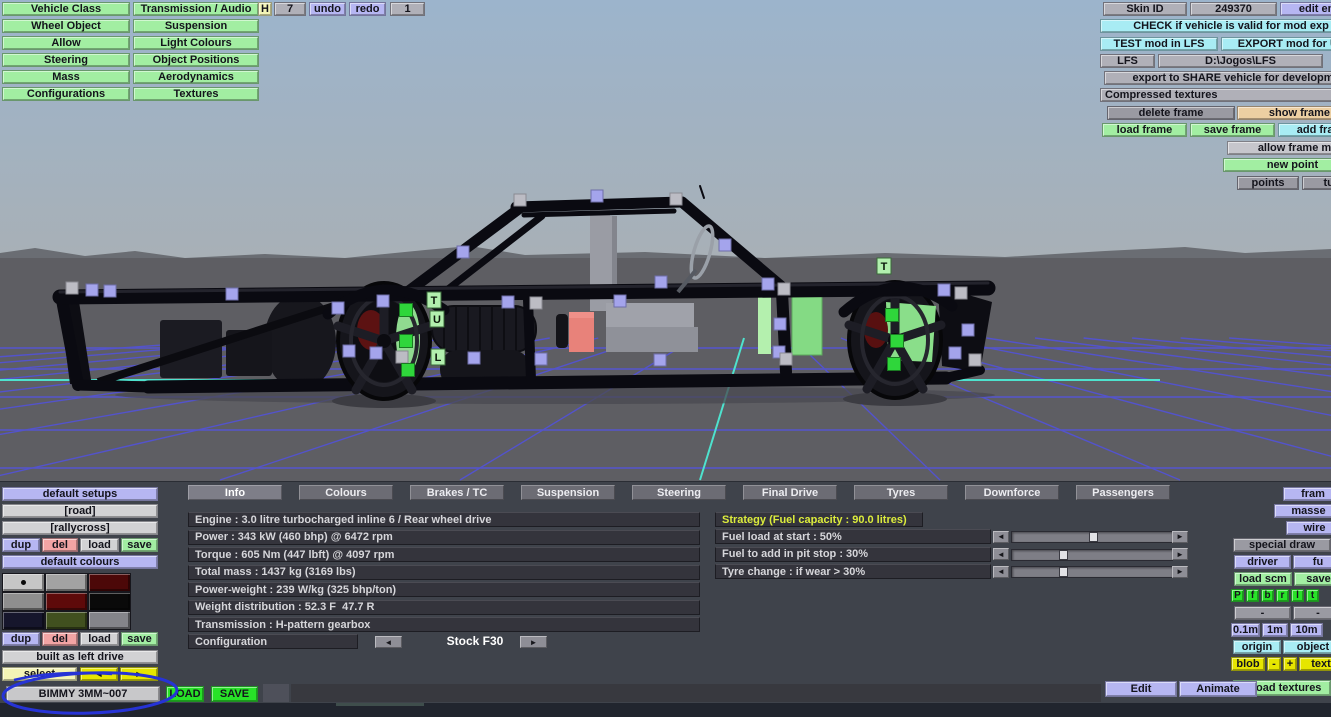 The height and width of the screenshot is (717, 1331). I want to click on draw-letter-b-button: b, so click(1267, 595).